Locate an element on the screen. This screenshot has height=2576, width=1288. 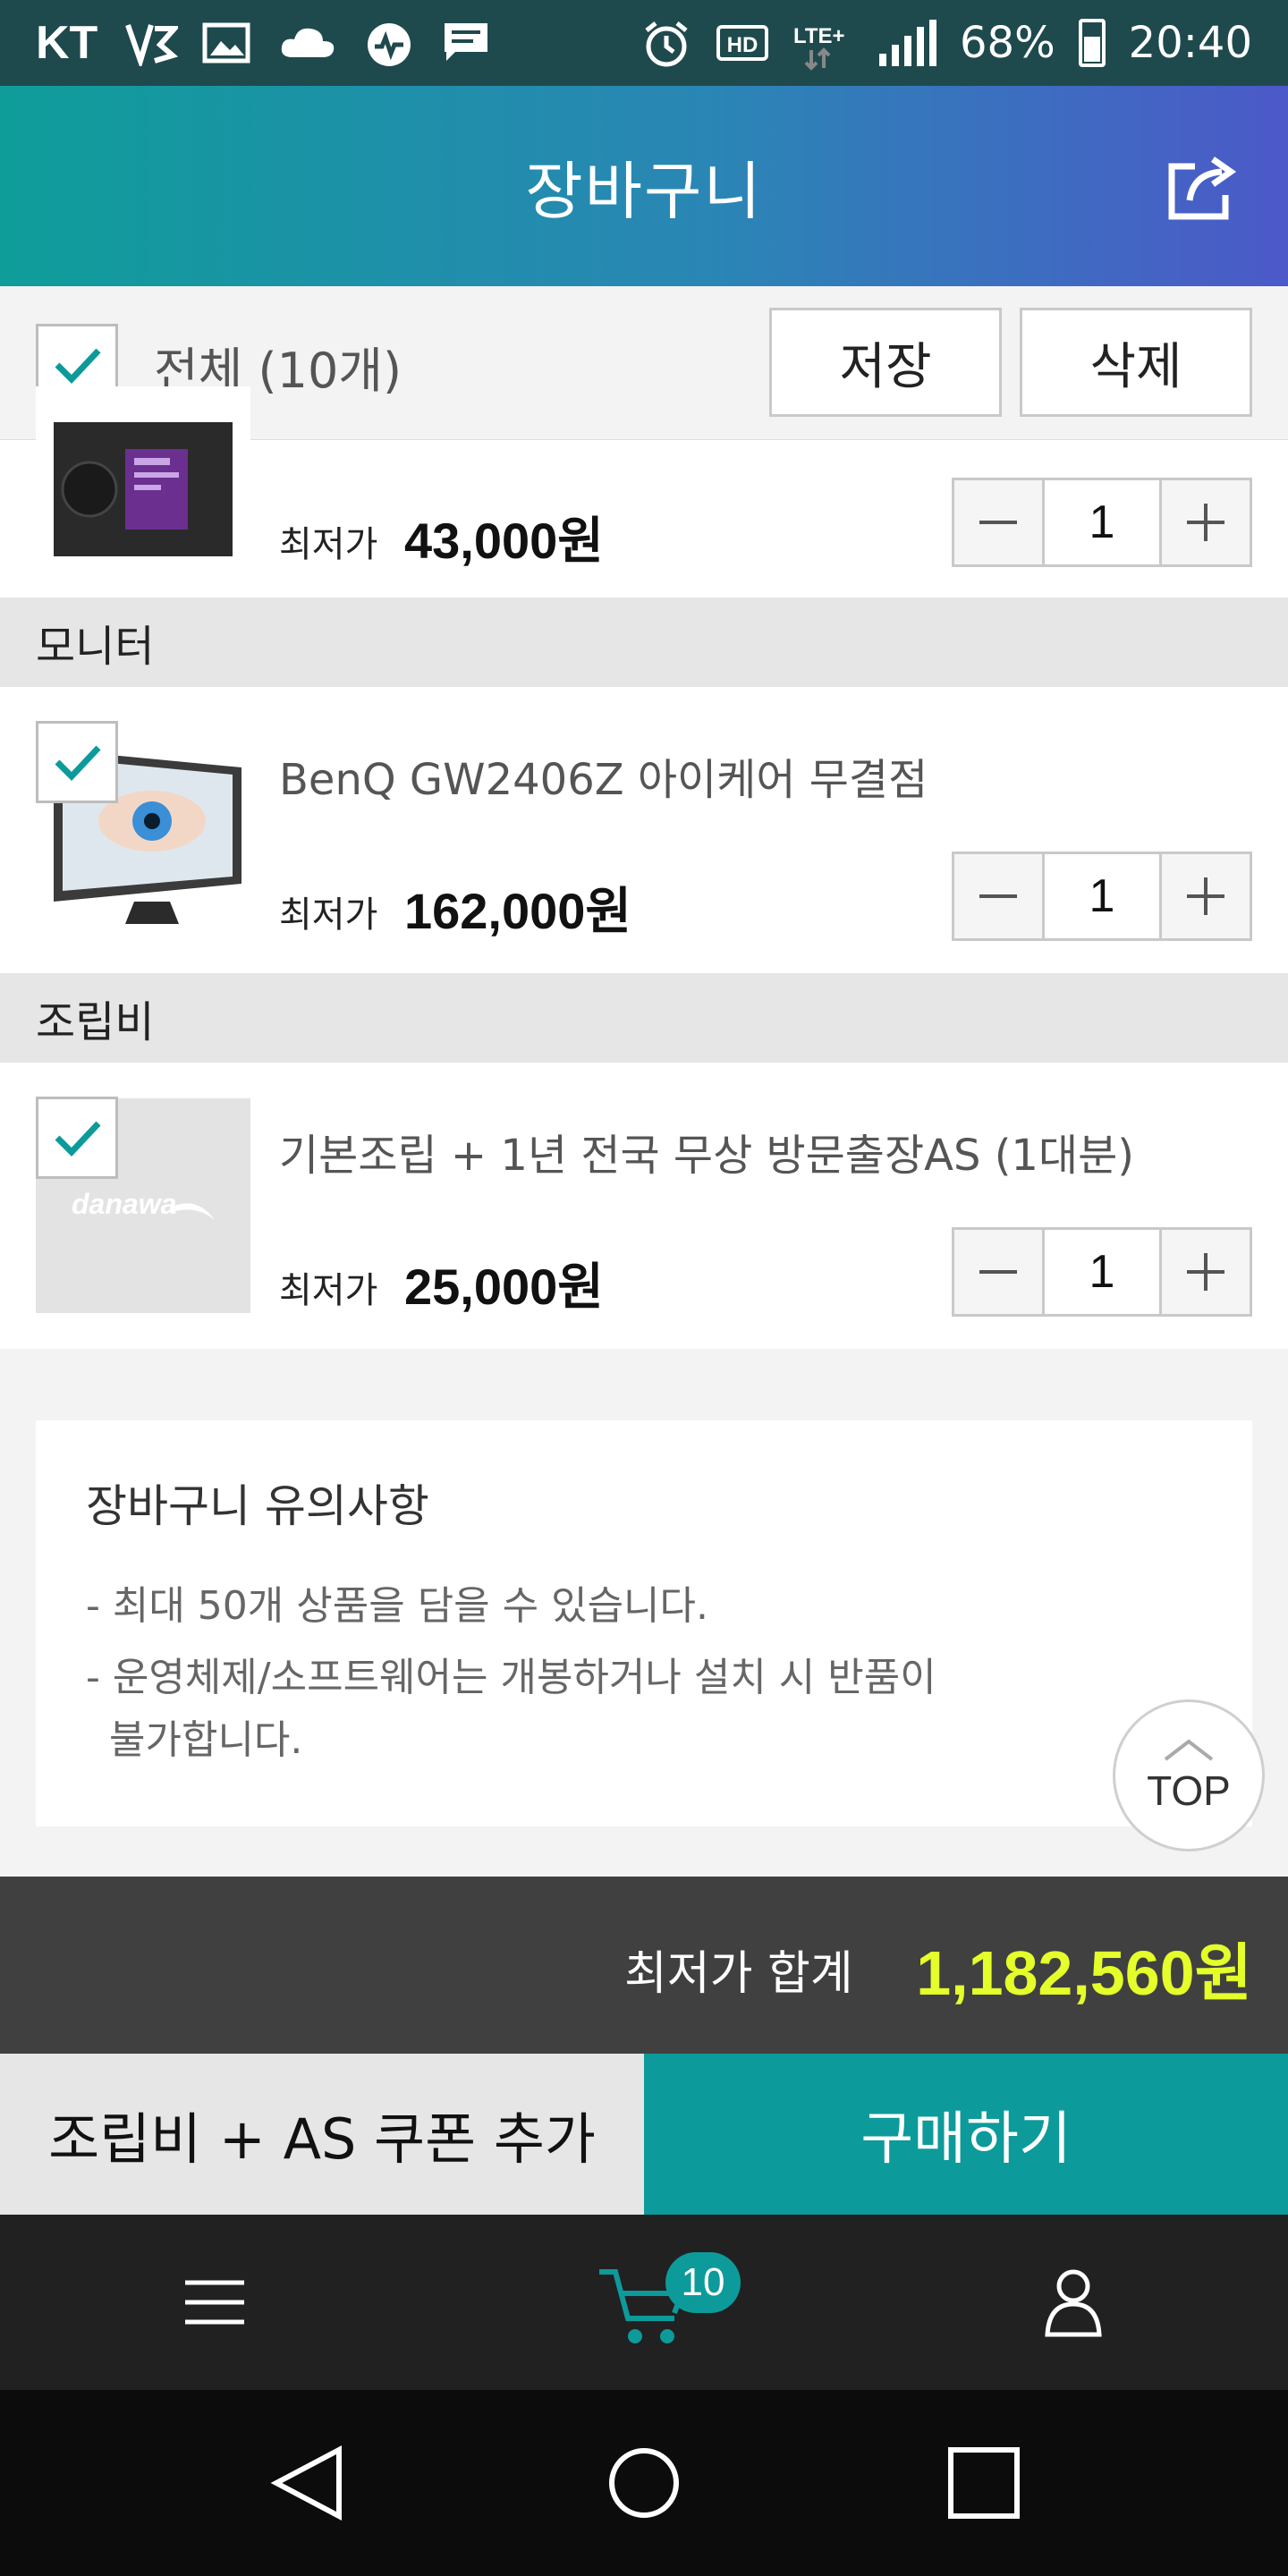
status-bar: KT HD LTE+ 68% 20:40 is located at coordinates (644, 43).